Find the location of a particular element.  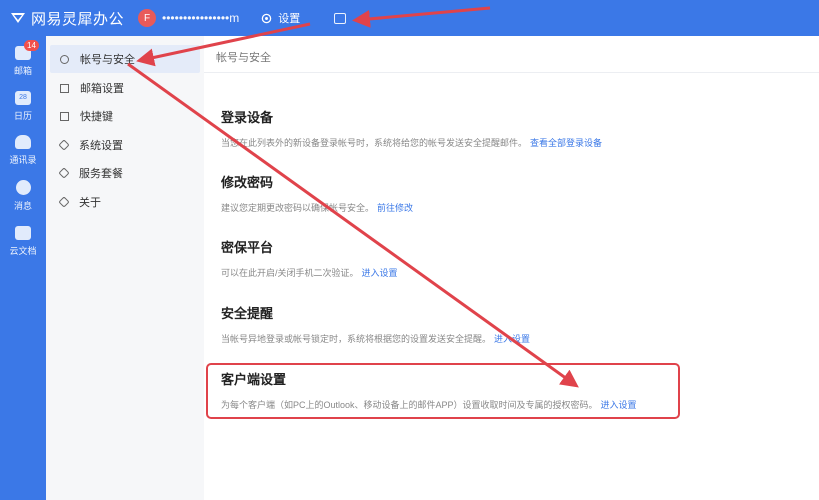

mail-outline-icon is located at coordinates (64, 88).